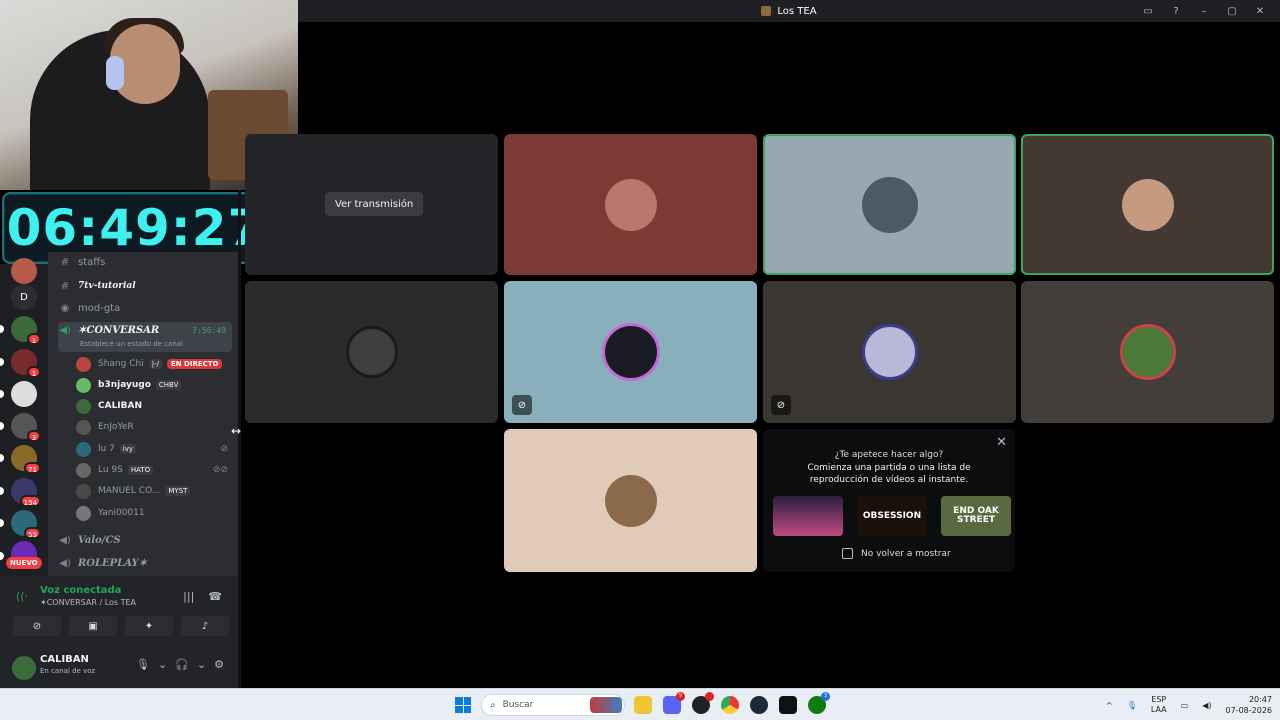 This screenshot has height=720, width=1280. What do you see at coordinates (643, 705) in the screenshot?
I see `file-explorer-icon` at bounding box center [643, 705].